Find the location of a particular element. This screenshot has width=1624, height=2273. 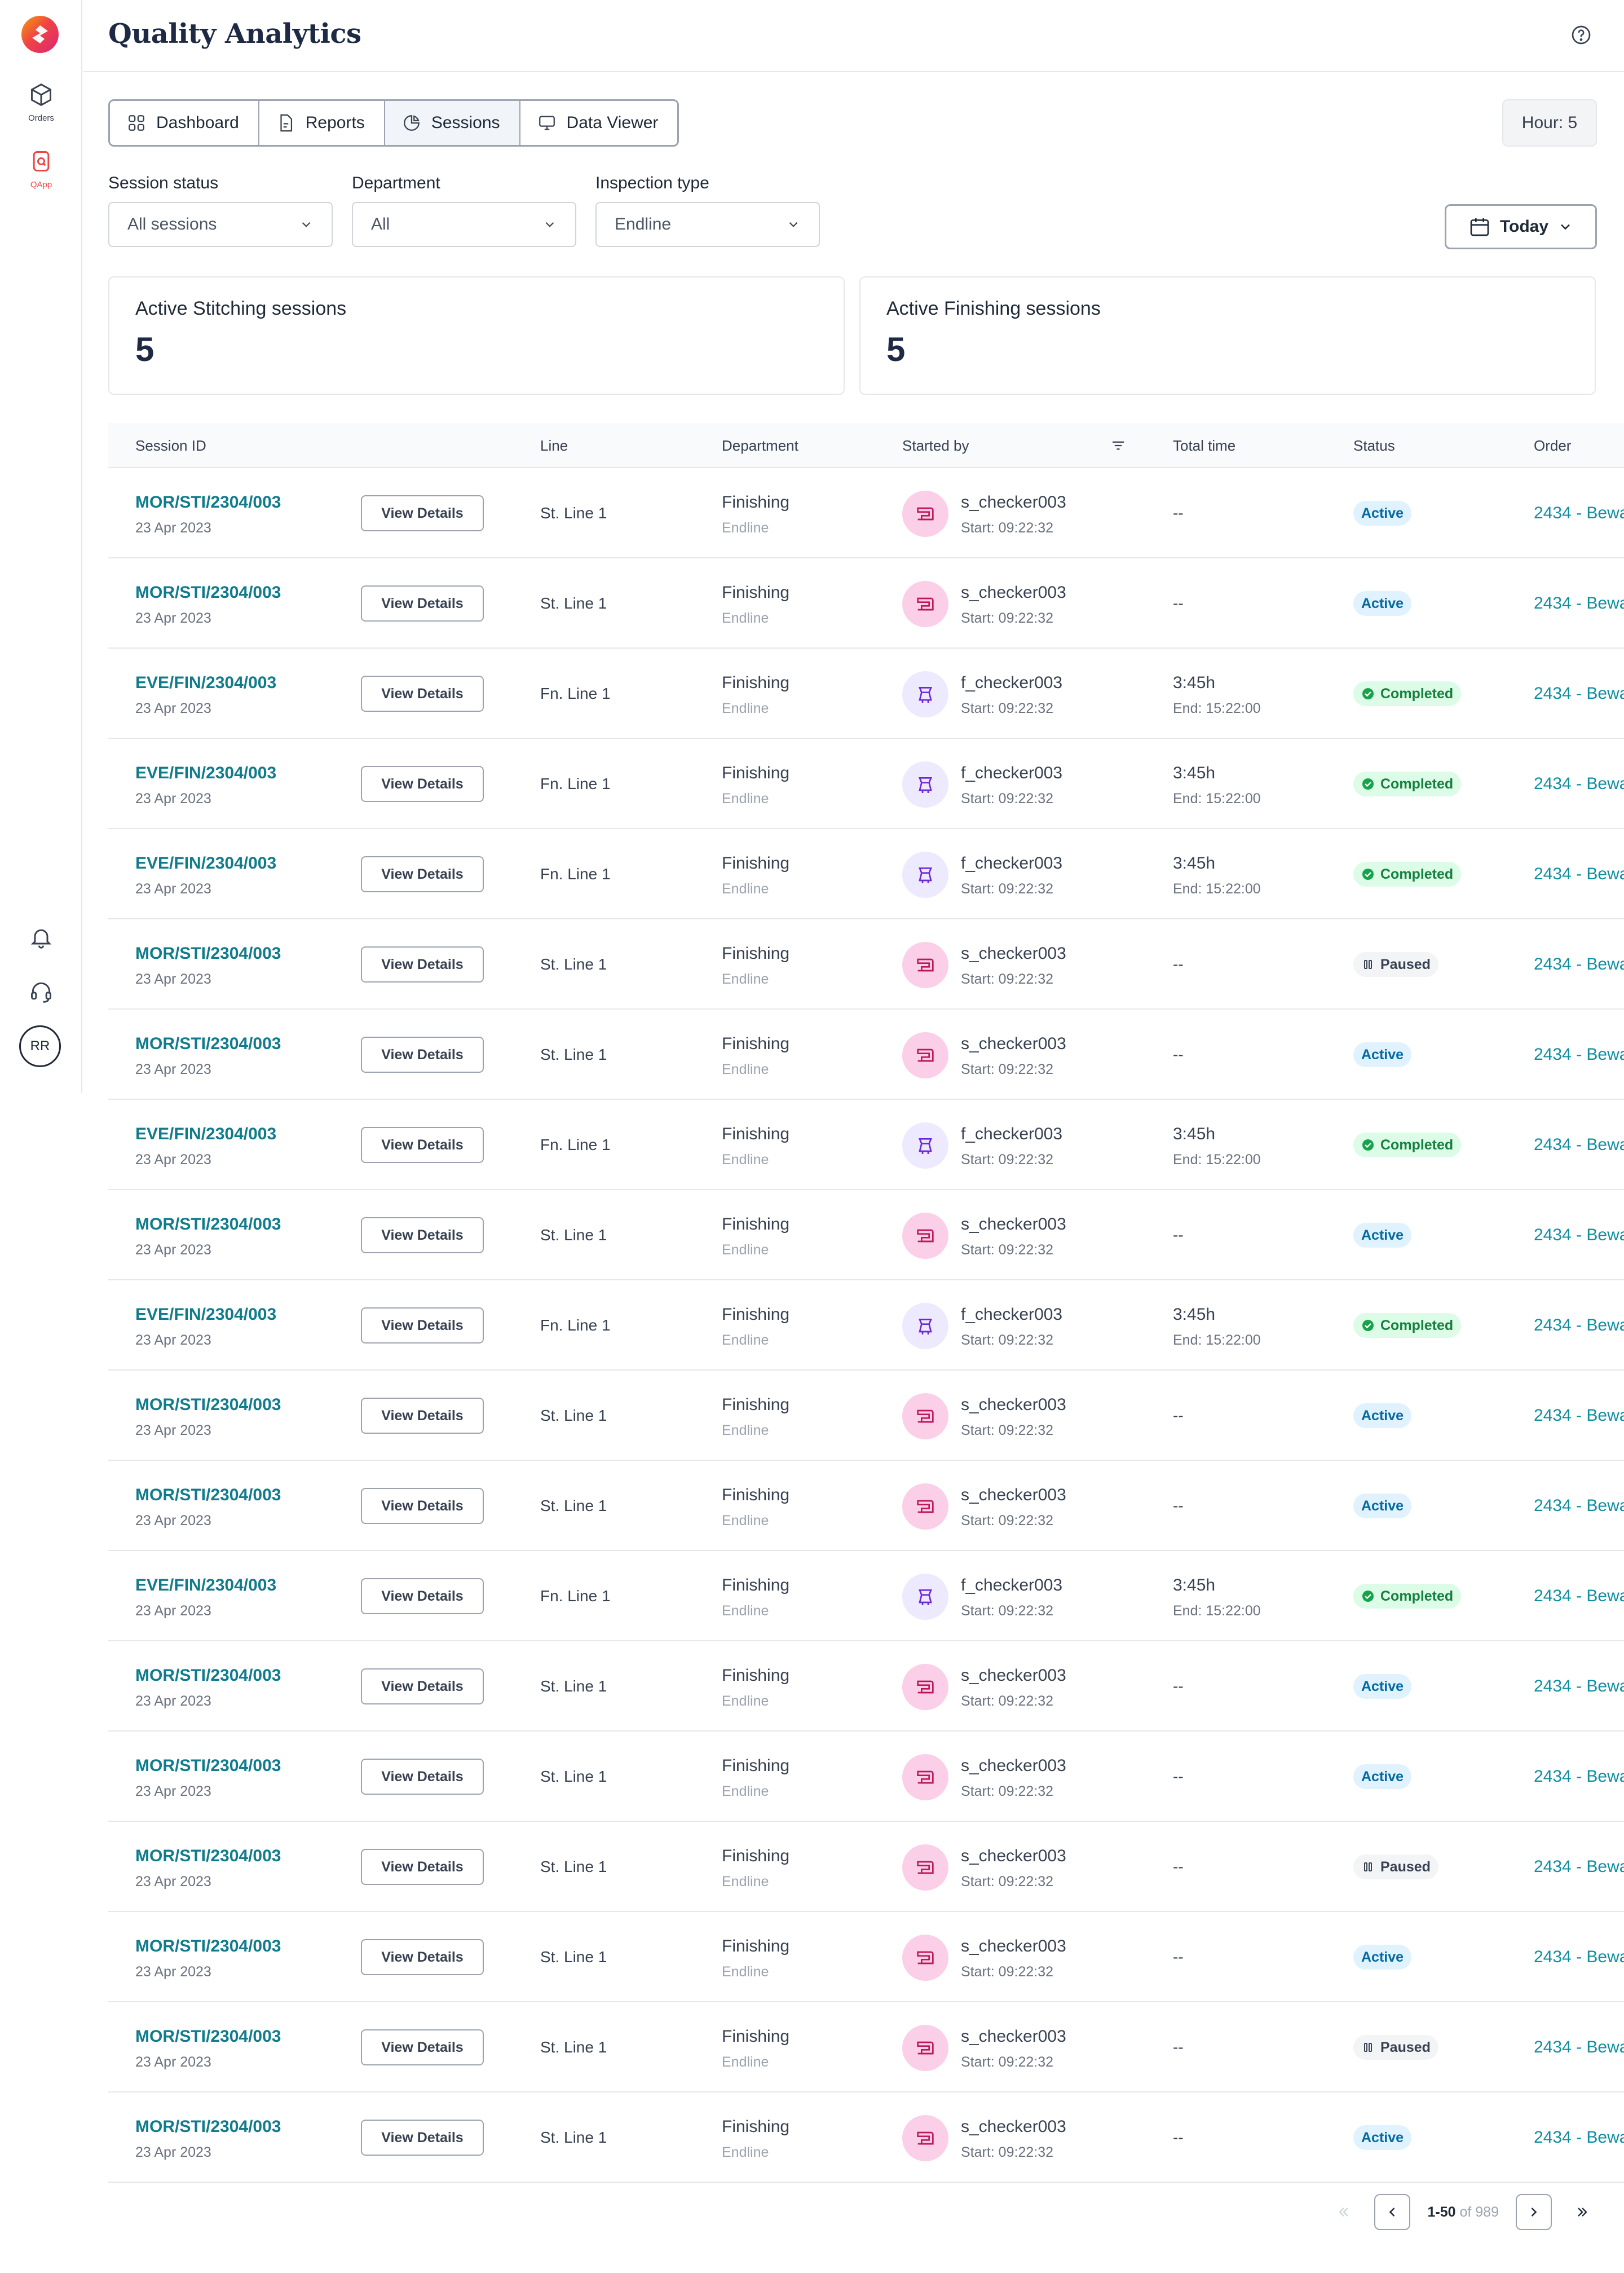

sidebar-item-qapp: QApp is located at coordinates (41, 169).